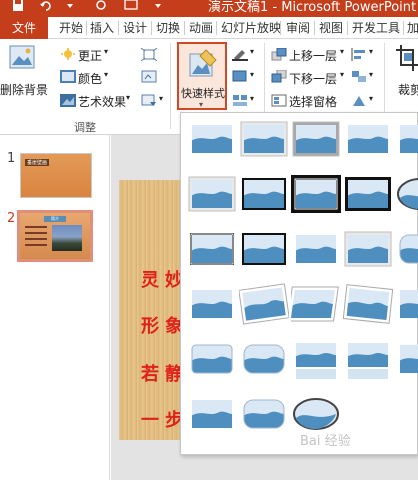 The width and height of the screenshot is (418, 480). I want to click on tab-design: 设计, so click(135, 28).